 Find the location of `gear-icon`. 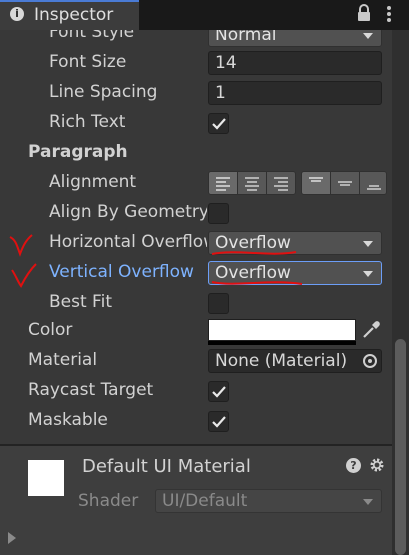

gear-icon is located at coordinates (377, 467).